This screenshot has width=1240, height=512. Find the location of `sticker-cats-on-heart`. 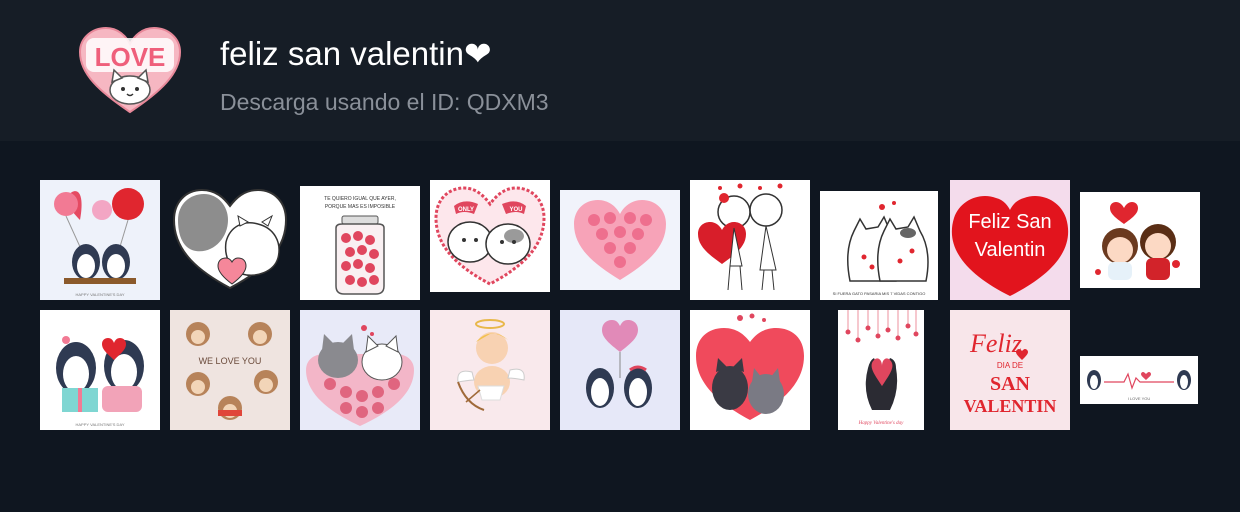

sticker-cats-on-heart is located at coordinates (360, 370).